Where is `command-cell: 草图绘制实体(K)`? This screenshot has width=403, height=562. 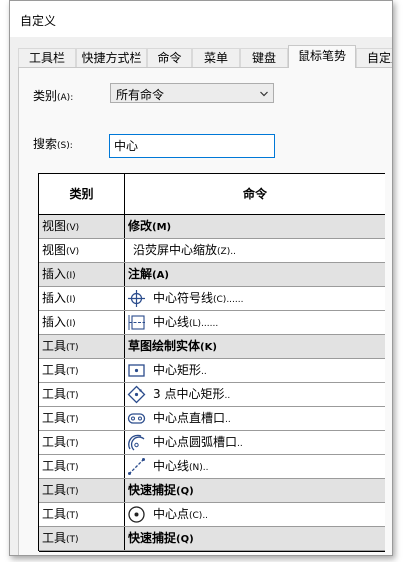 command-cell: 草图绘制实体(K) is located at coordinates (255, 346).